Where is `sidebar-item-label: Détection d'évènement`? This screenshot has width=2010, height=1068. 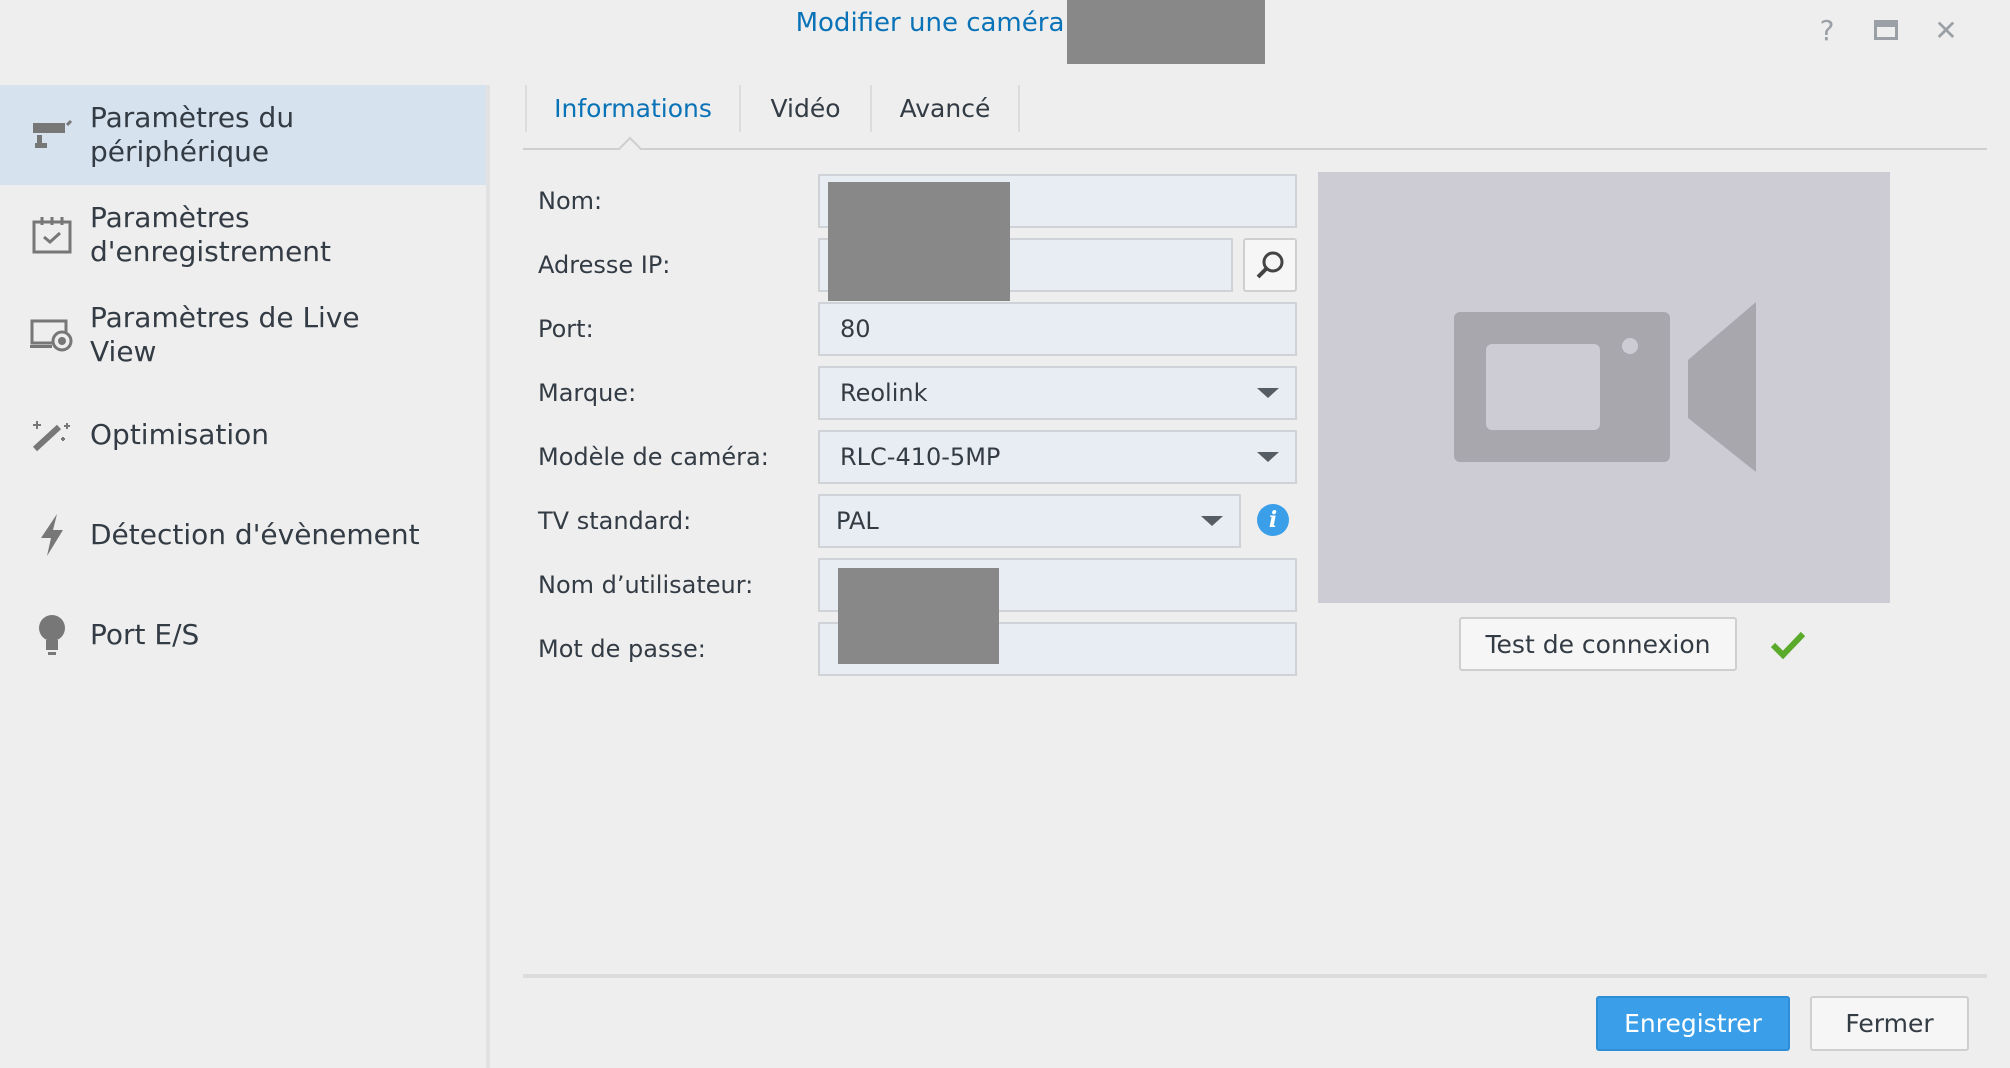
sidebar-item-label: Détection d'évènement is located at coordinates (255, 534).